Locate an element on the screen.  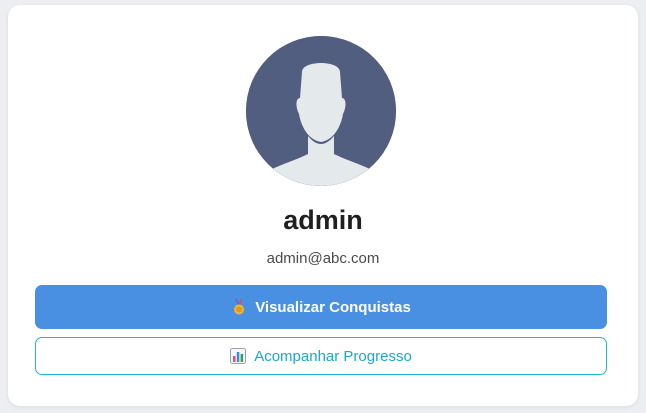
avatar is located at coordinates (321, 111).